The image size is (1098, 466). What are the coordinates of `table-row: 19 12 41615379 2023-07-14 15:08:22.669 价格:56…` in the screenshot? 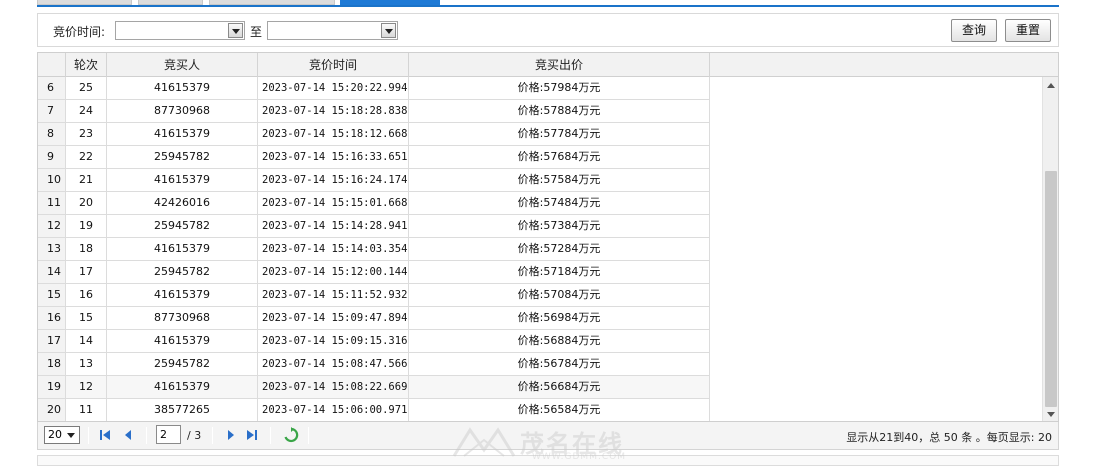 It's located at (374, 387).